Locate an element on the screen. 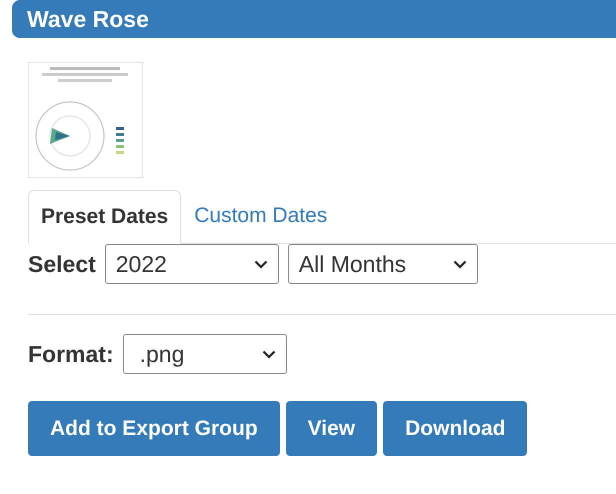 Image resolution: width=616 pixels, height=494 pixels. select-label: Select is located at coordinates (62, 264).